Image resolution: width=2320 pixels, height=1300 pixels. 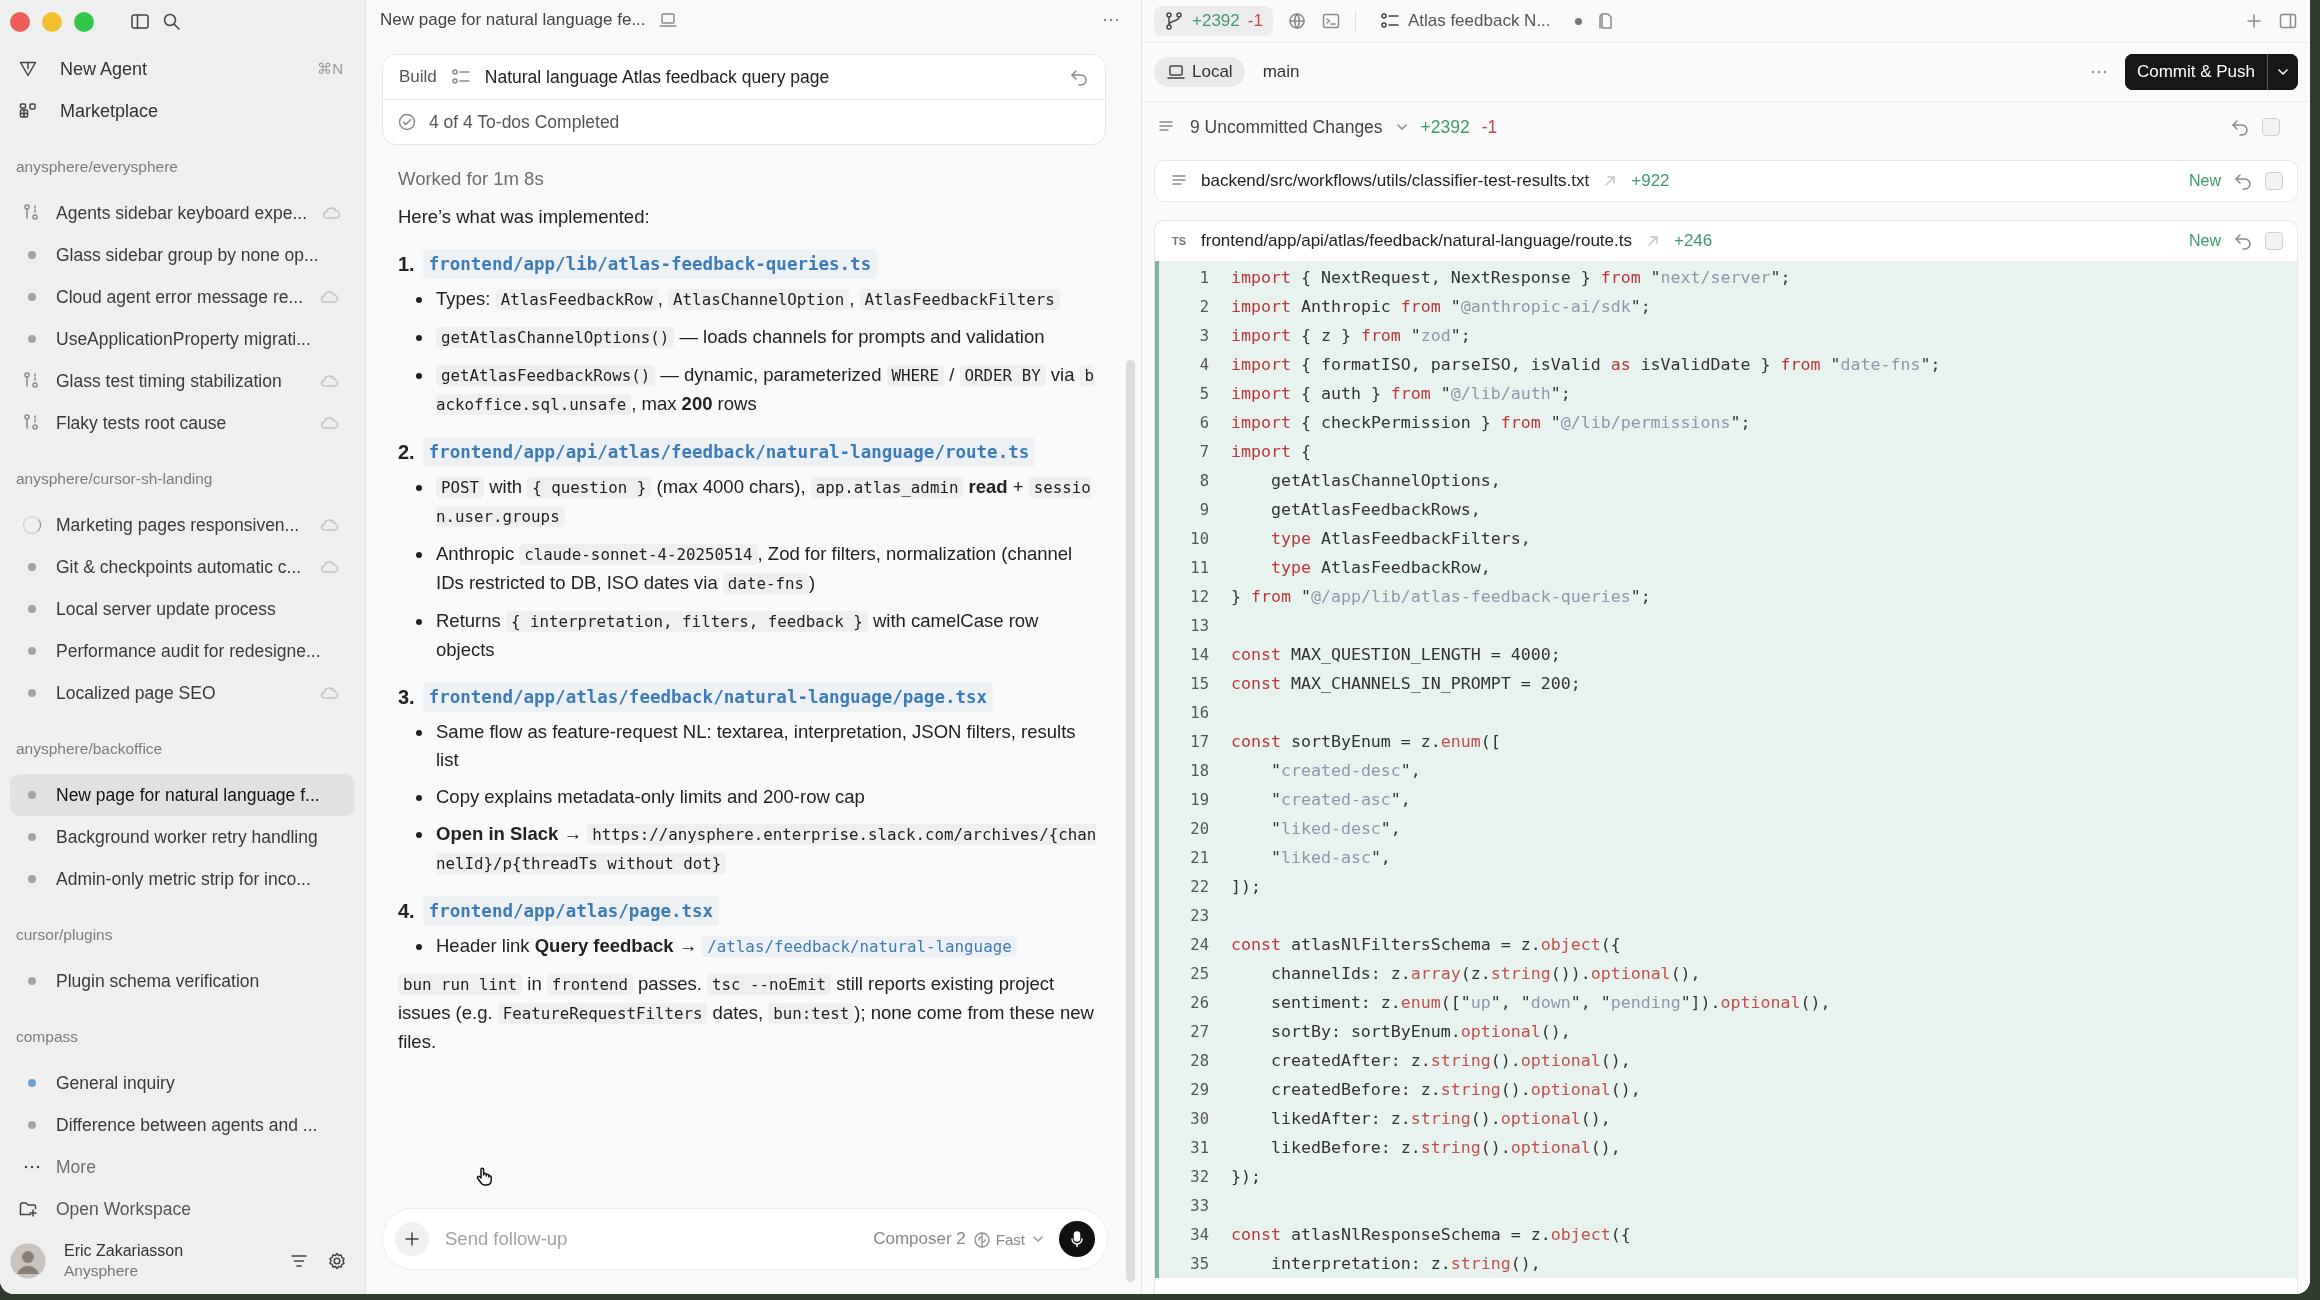 I want to click on list-number: 4., so click(x=406, y=911).